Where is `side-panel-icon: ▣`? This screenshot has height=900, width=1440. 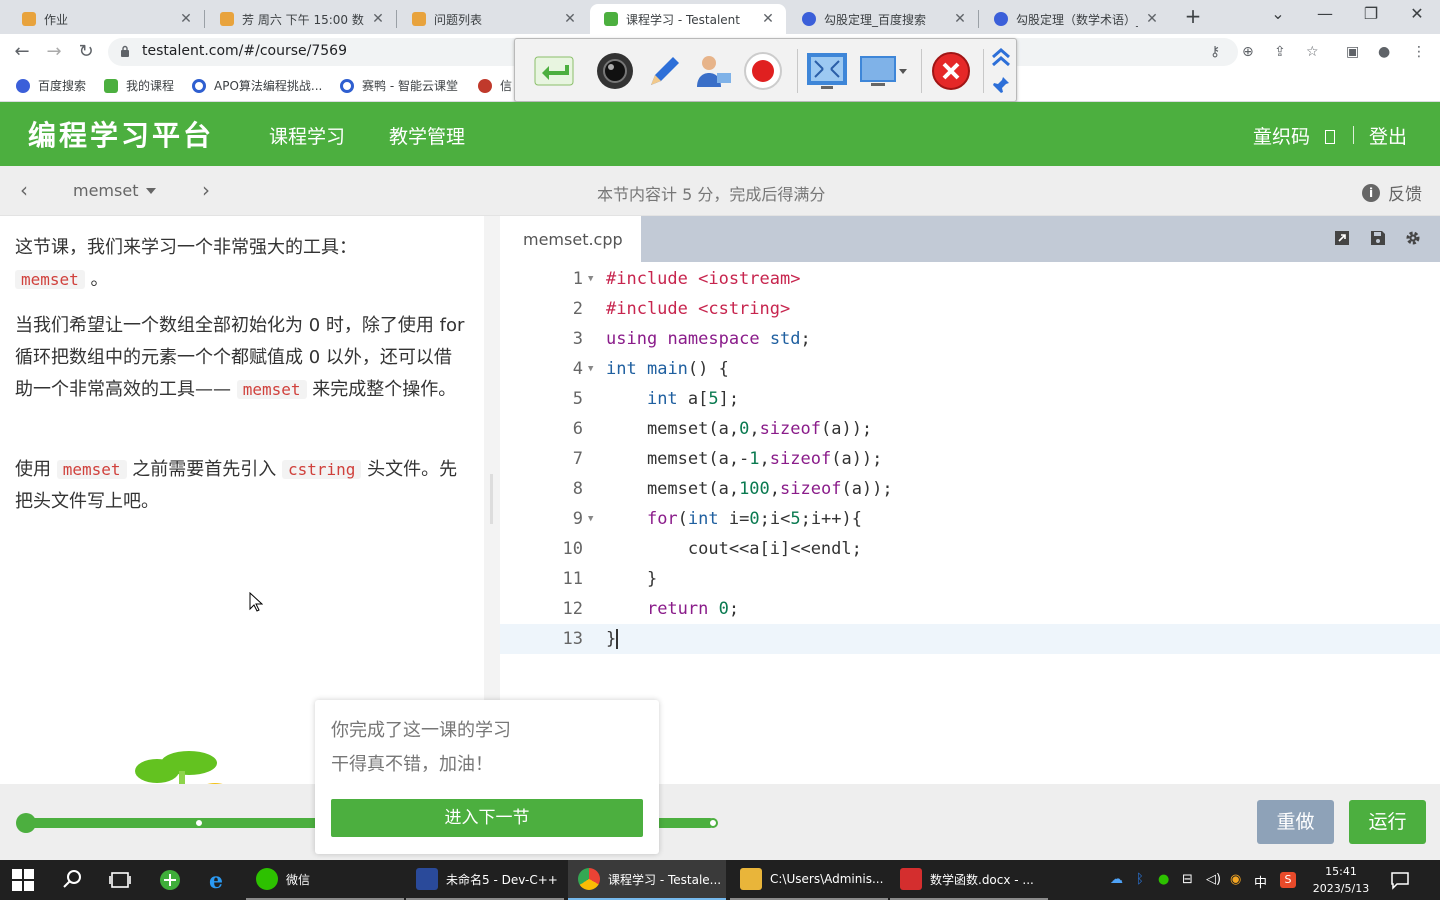 side-panel-icon: ▣ is located at coordinates (1352, 52).